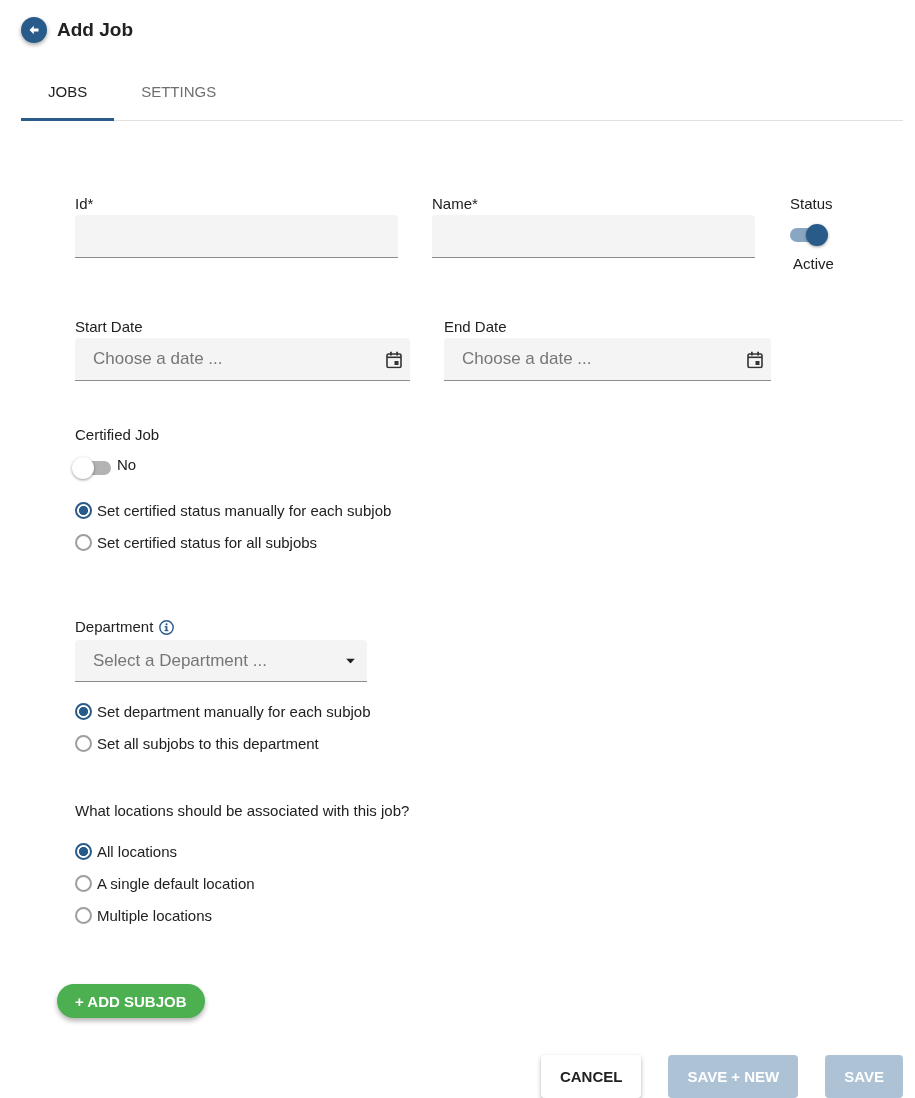 The height and width of the screenshot is (1098, 915). I want to click on field-label: Id*, so click(84, 204).